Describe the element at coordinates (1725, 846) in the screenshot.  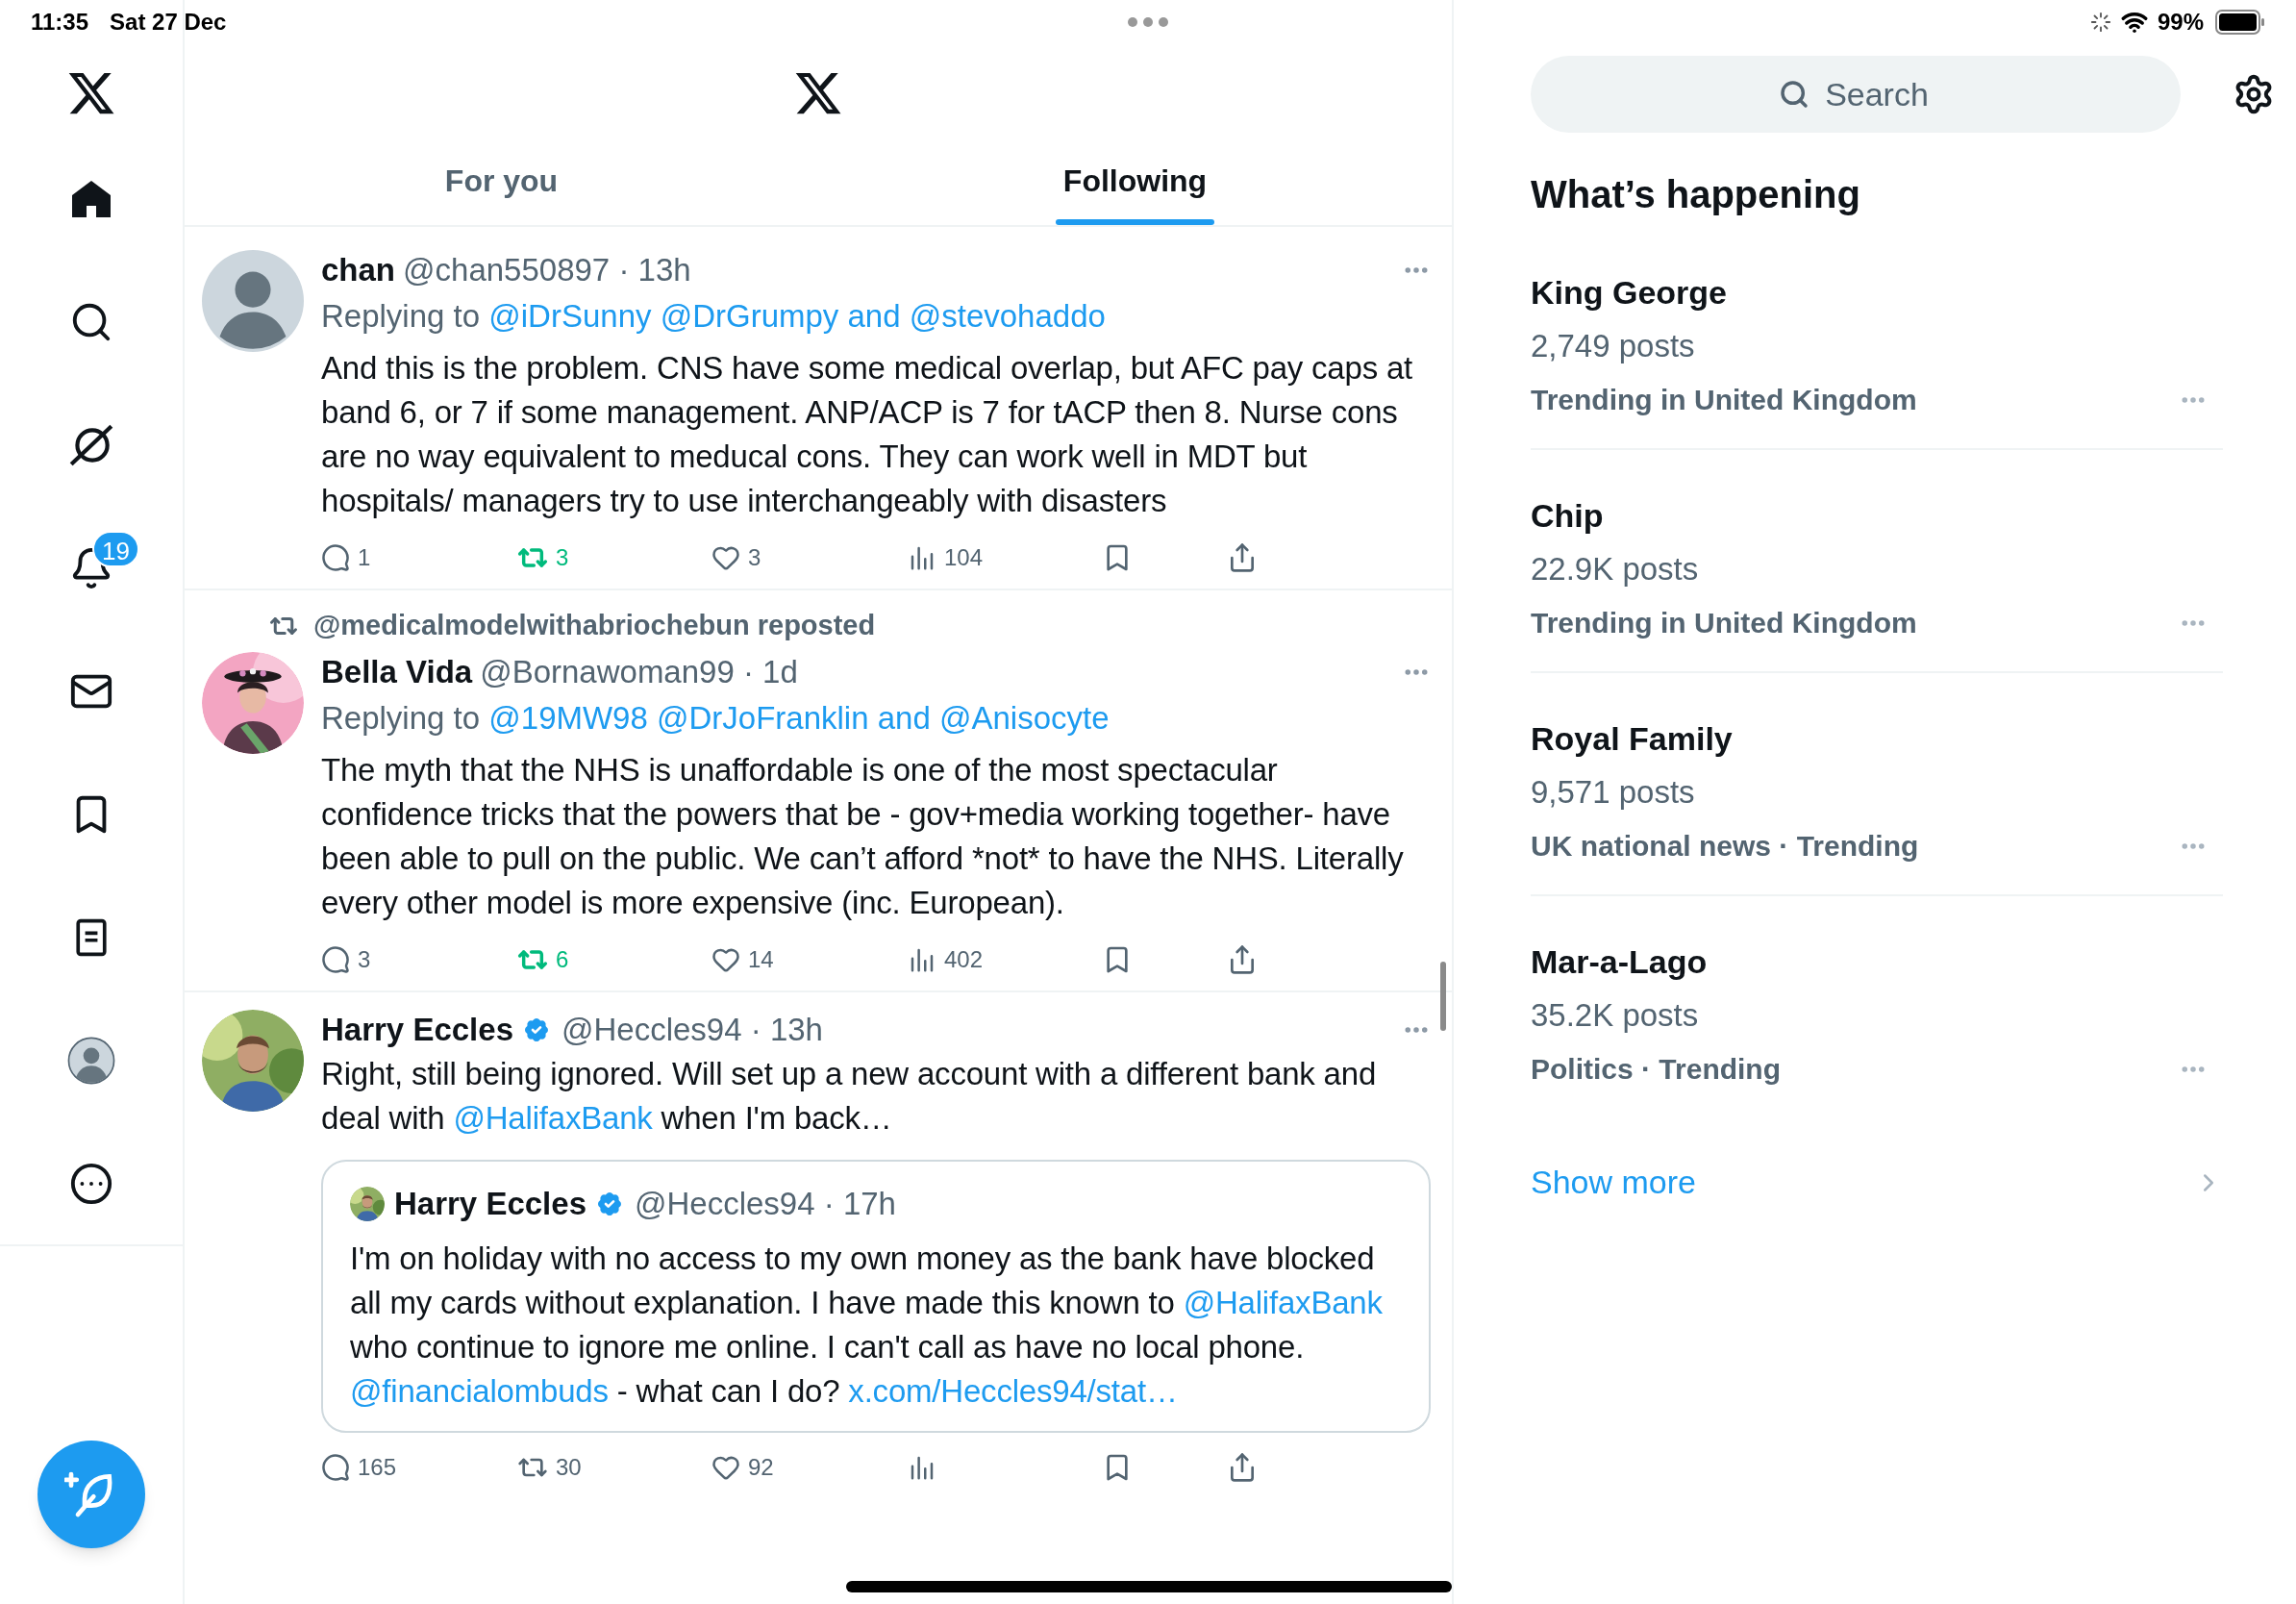
I see `trend-context: UK national news · Trending` at that location.